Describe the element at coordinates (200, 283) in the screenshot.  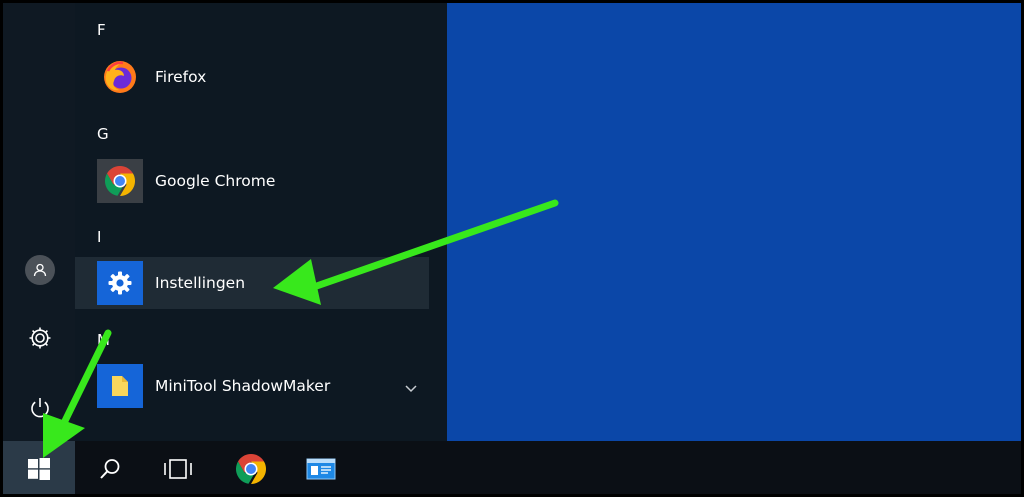
I see `app-label-instellingen: Instellingen` at that location.